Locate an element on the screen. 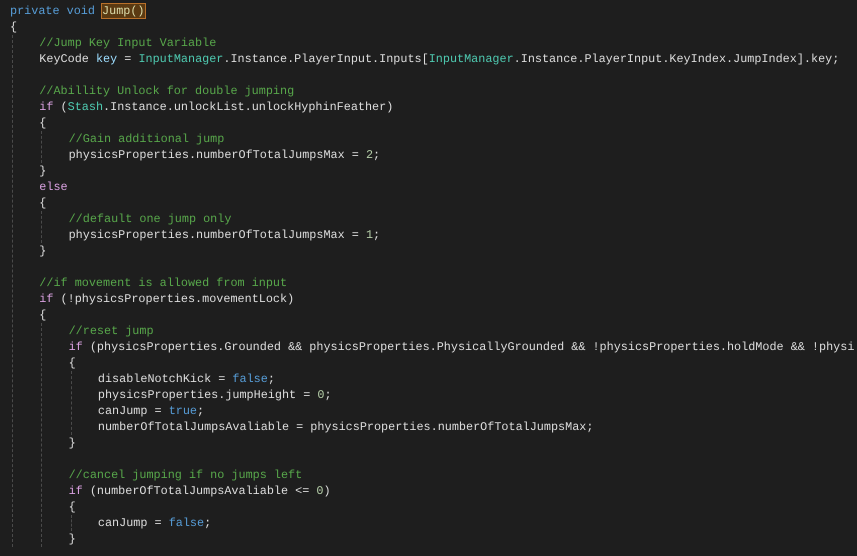  code-line: KeyCode key = InputManager.Instance.PlayerInput.Inputs[InputManager.Instance.PlayerInput.KeyIndex.JumpIndex].key; is located at coordinates (439, 59).